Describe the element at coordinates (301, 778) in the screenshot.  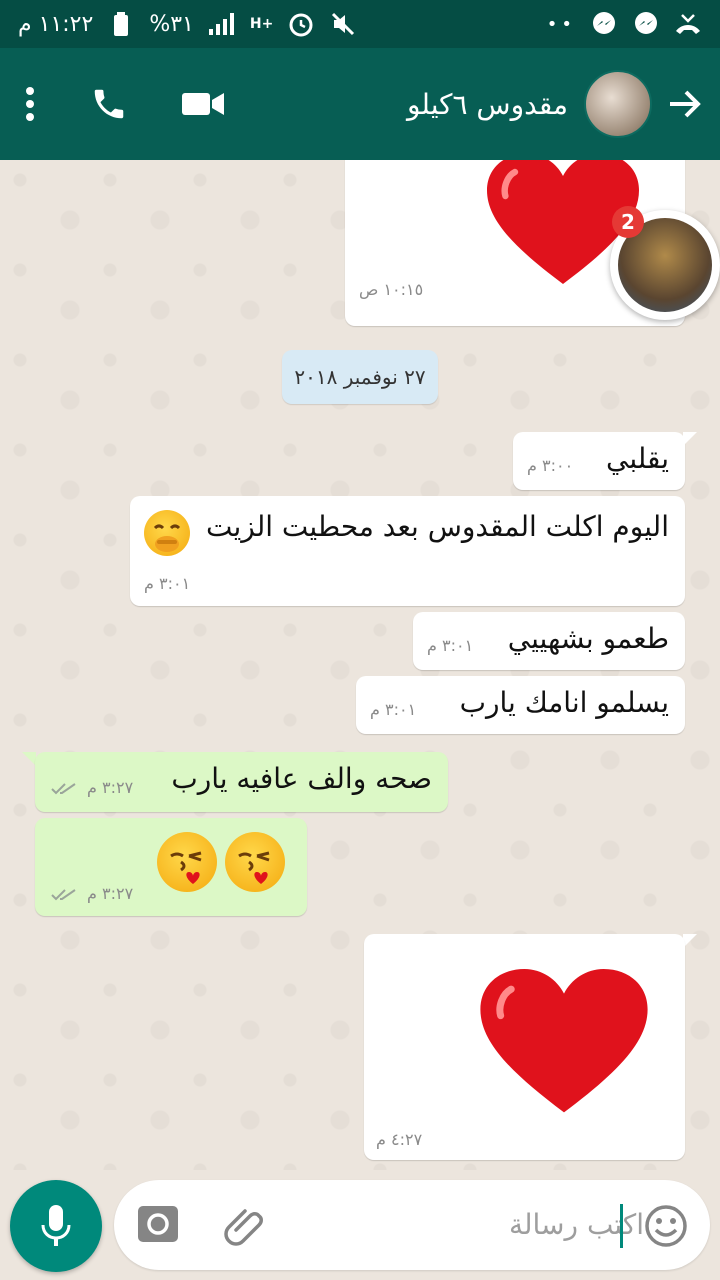
I see `message-text: صحه والف عافيه يارب` at that location.